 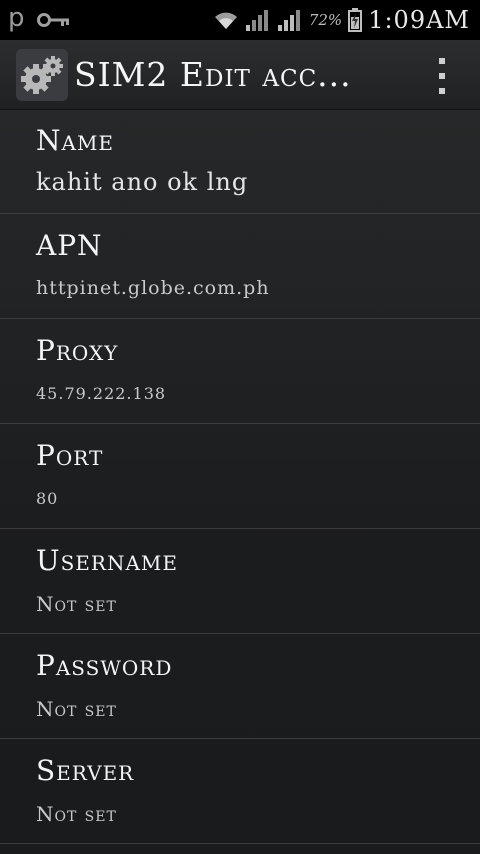 What do you see at coordinates (47, 498) in the screenshot?
I see `pref-summary: 80` at bounding box center [47, 498].